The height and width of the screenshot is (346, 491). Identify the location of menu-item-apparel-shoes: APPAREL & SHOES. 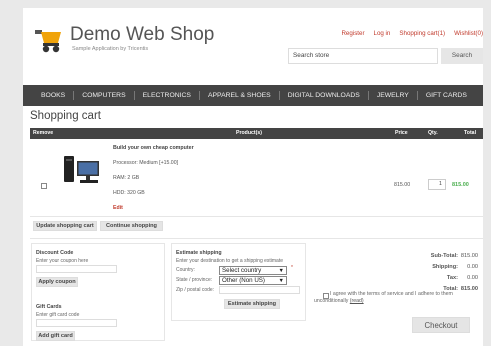
(239, 95).